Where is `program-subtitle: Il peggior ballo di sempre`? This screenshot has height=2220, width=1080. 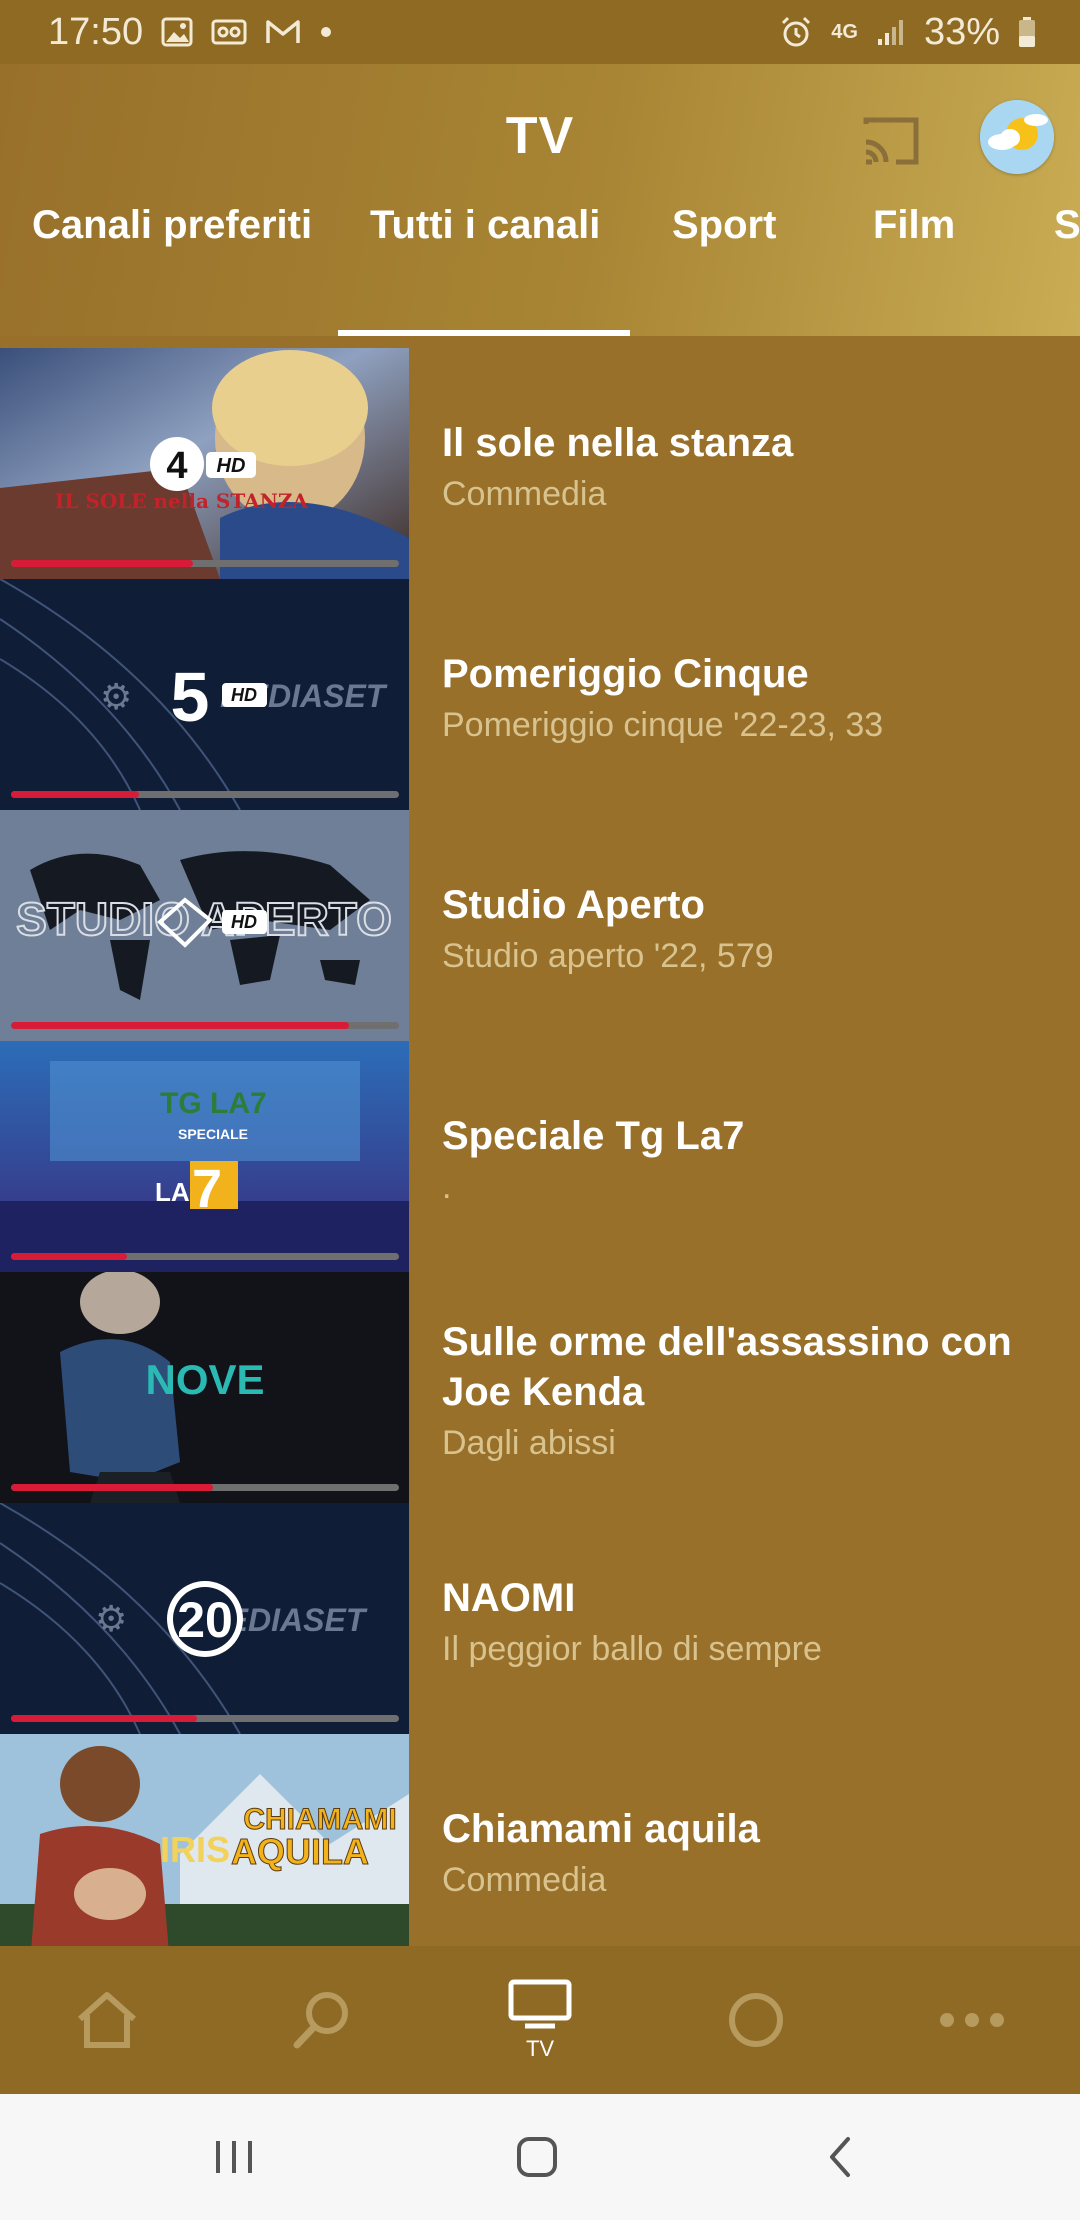
program-subtitle: Il peggior ballo di sempre is located at coordinates (632, 1649).